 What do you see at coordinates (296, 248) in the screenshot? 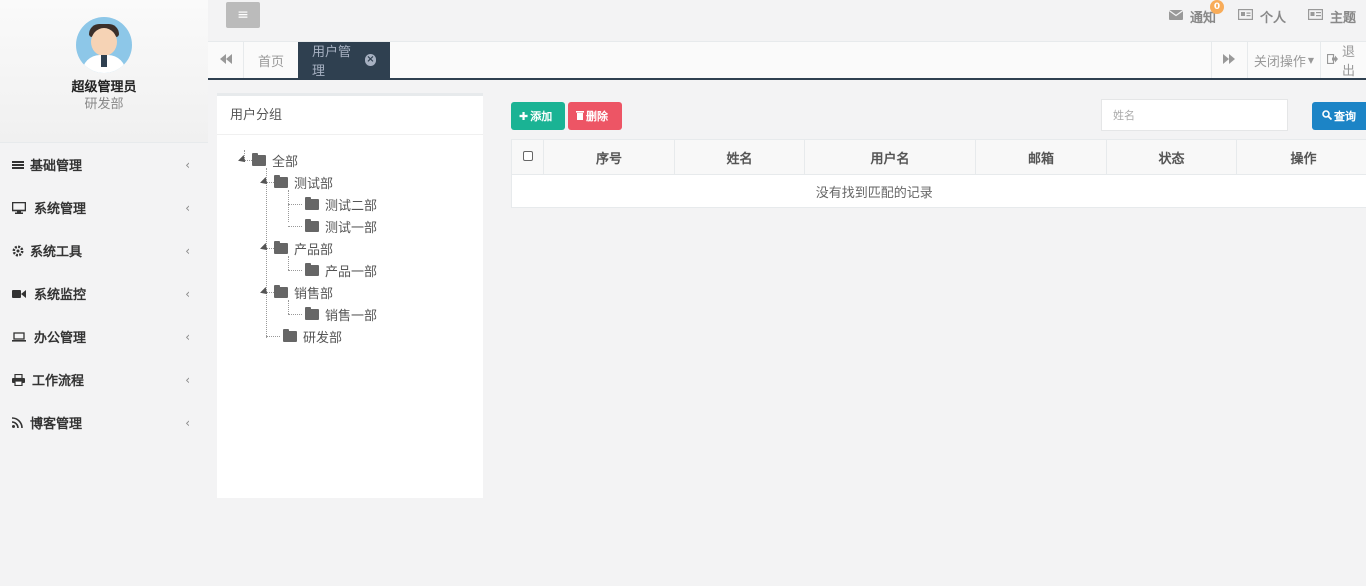
I see `tree-node-product-dept: 产品部` at bounding box center [296, 248].